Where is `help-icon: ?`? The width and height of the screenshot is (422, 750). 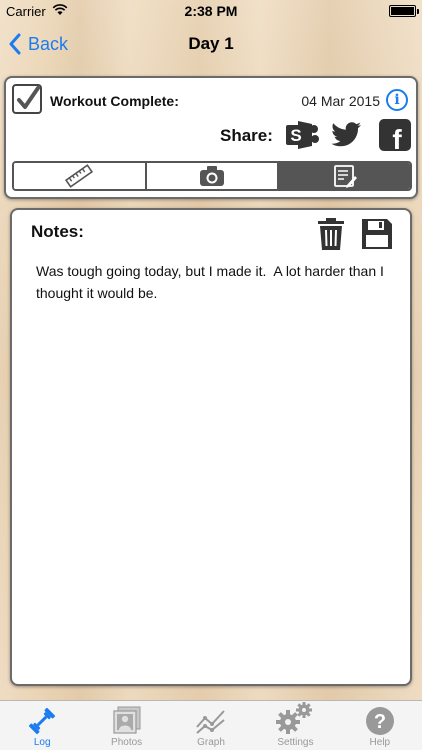 help-icon: ? is located at coordinates (379, 721).